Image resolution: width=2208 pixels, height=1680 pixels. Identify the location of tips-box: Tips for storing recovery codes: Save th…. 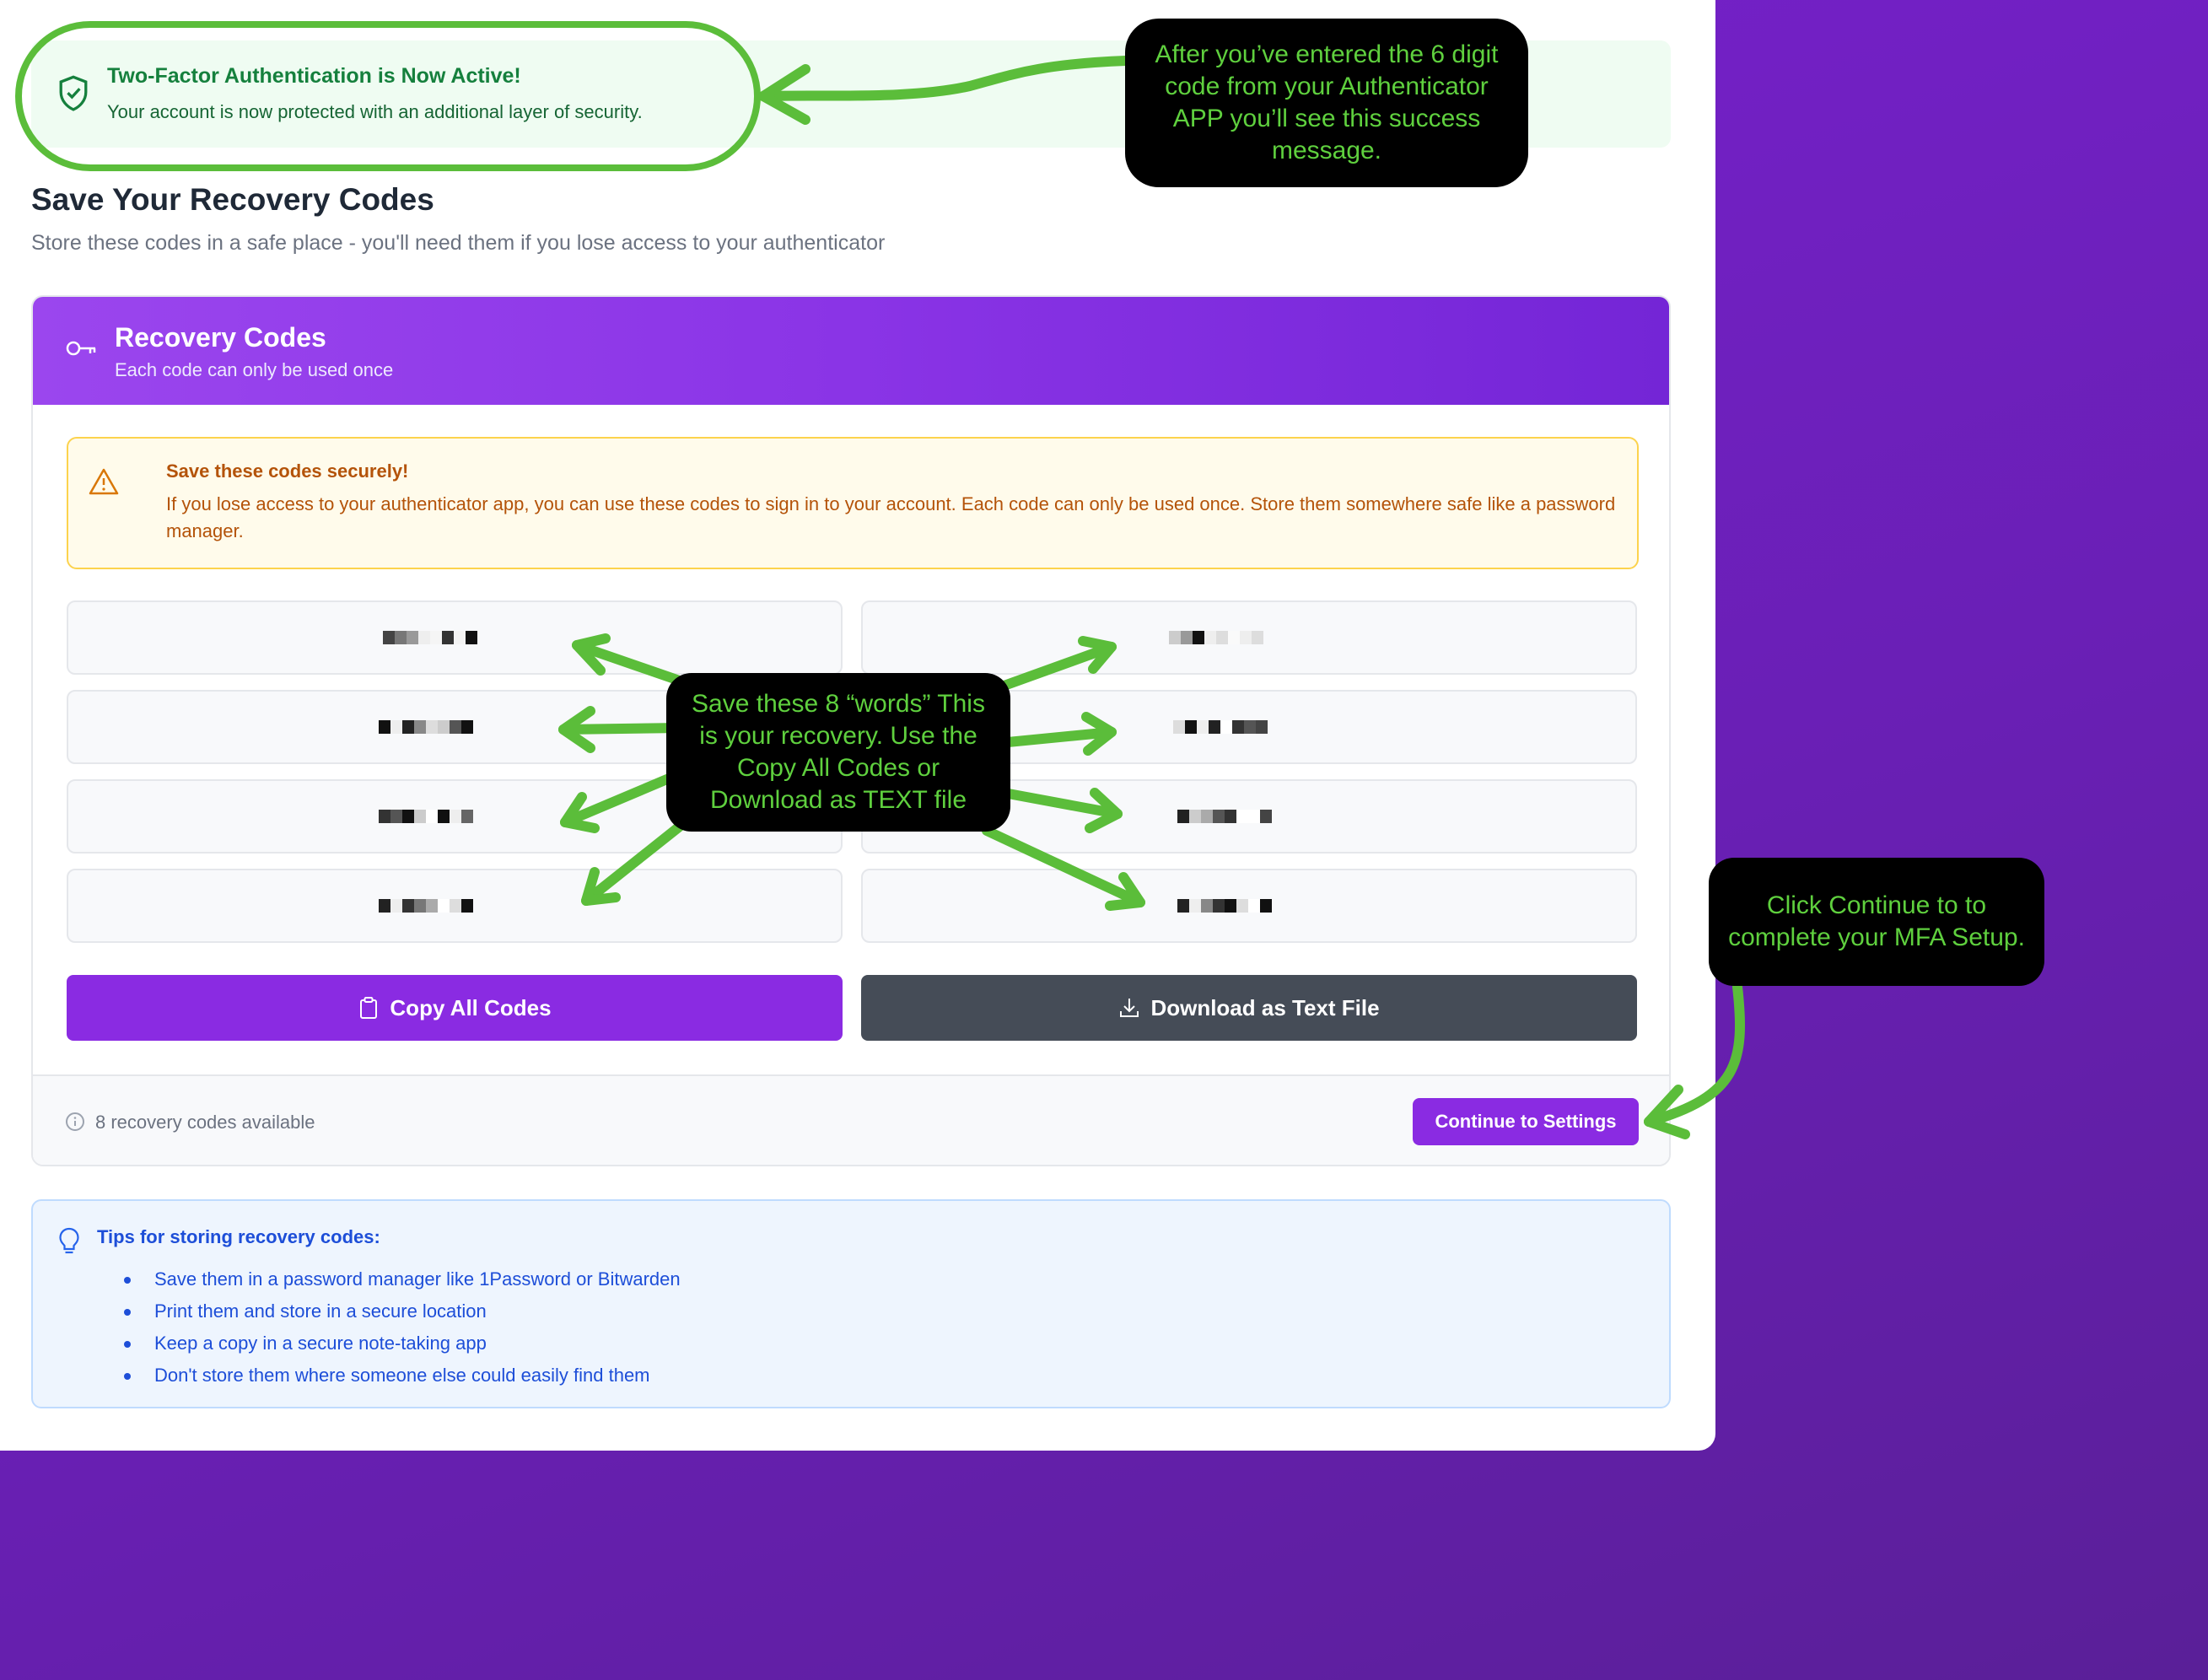
(851, 1303).